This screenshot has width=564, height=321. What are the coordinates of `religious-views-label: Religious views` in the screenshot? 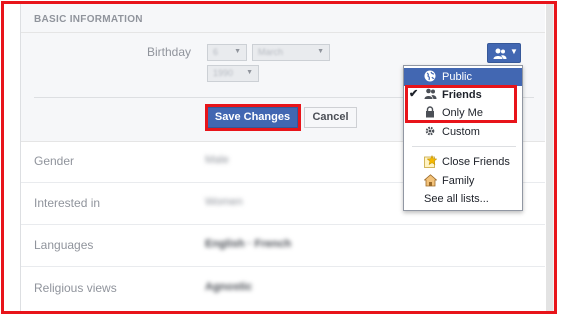 It's located at (75, 288).